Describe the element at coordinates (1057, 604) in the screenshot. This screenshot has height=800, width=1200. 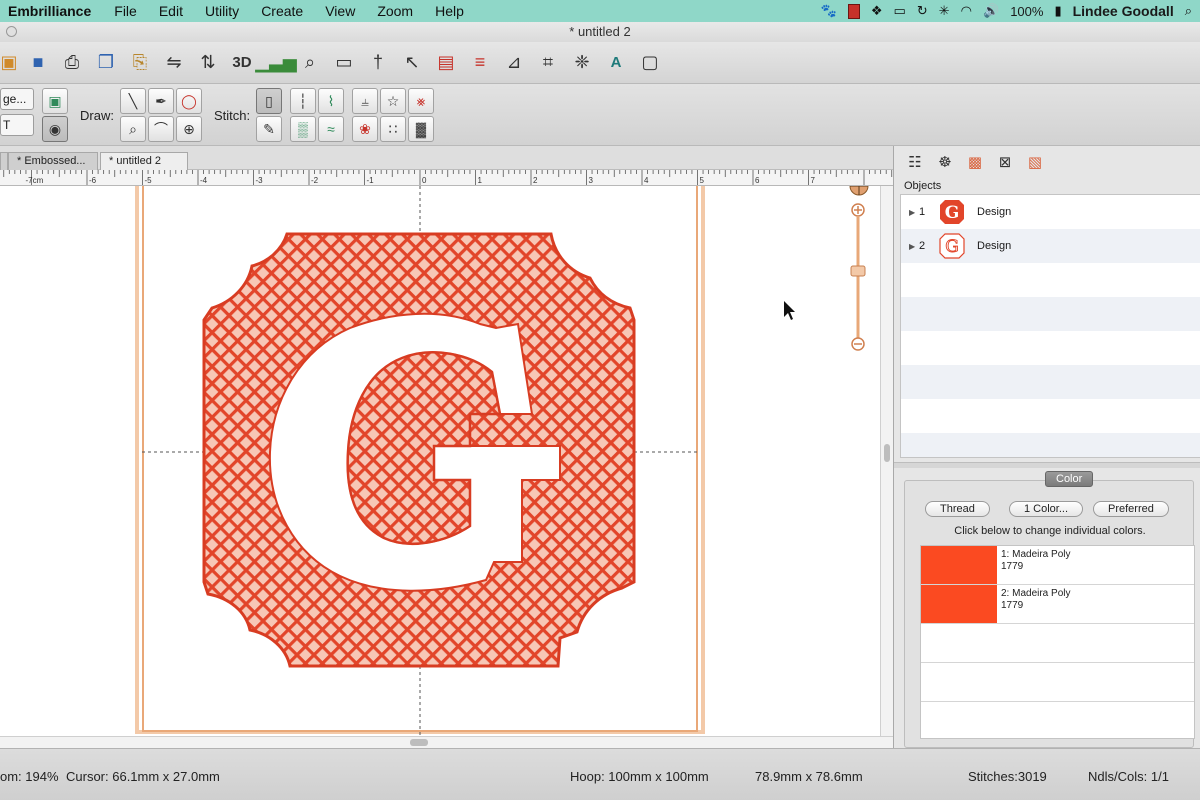
I see `thread-row-2: 2: Madeira Poly 1779` at that location.